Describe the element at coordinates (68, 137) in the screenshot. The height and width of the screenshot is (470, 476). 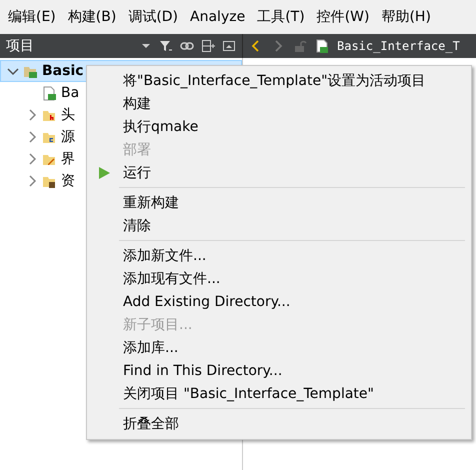
I see `tree-item-label: 源` at that location.